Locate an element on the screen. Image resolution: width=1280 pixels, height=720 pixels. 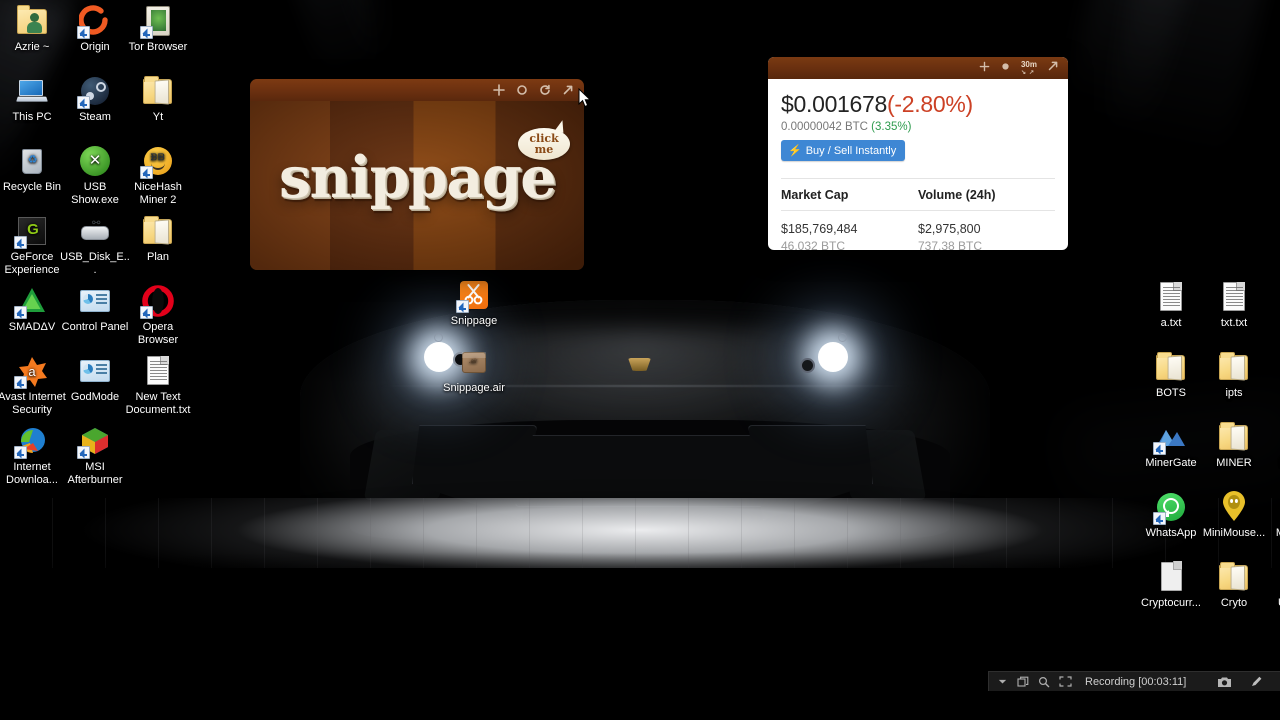
current-price: $0.001678 is located at coordinates (834, 104).